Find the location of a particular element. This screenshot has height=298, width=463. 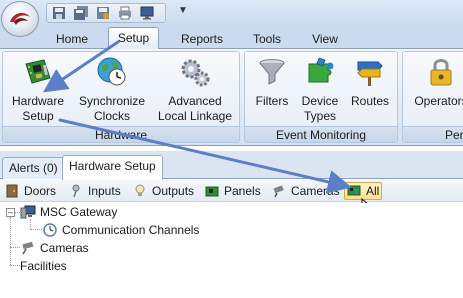

doors-label: Doors is located at coordinates (40, 191).